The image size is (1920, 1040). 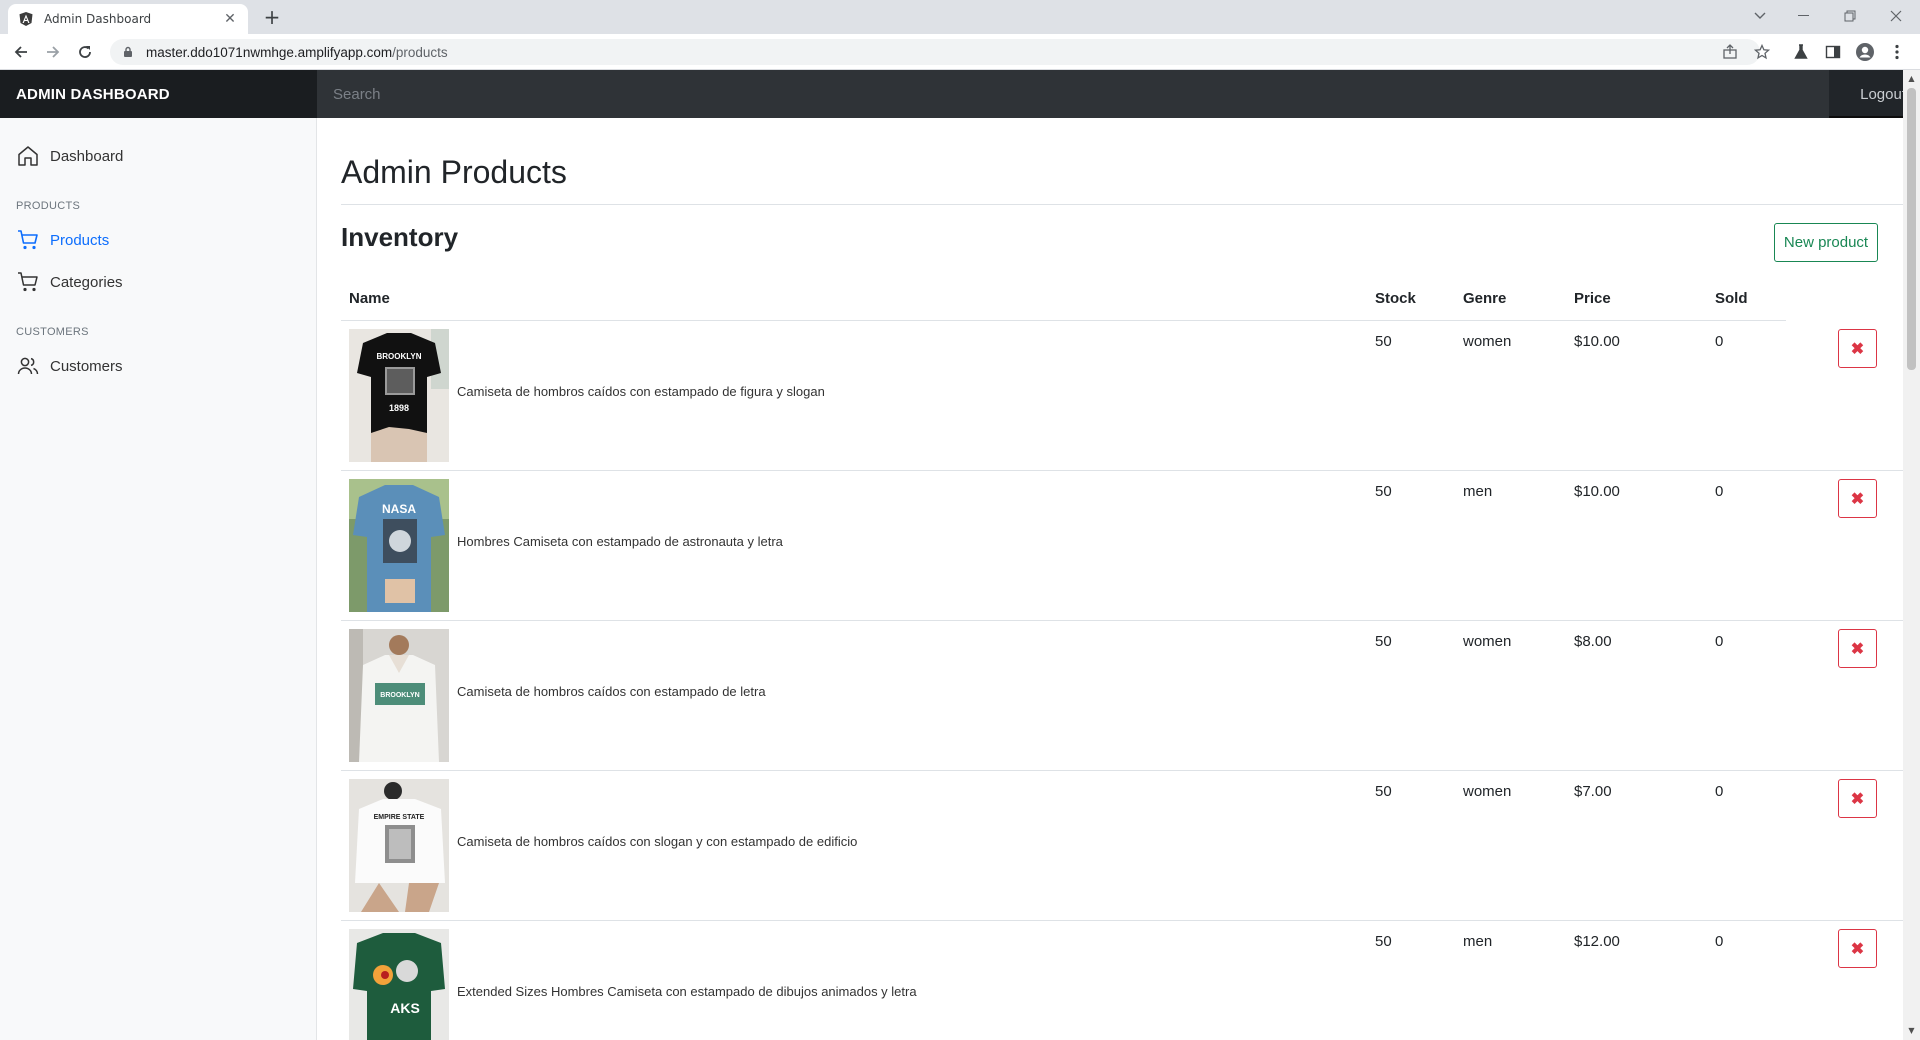 What do you see at coordinates (405, 1008) in the screenshot?
I see `thumb-print-text: AKS` at bounding box center [405, 1008].